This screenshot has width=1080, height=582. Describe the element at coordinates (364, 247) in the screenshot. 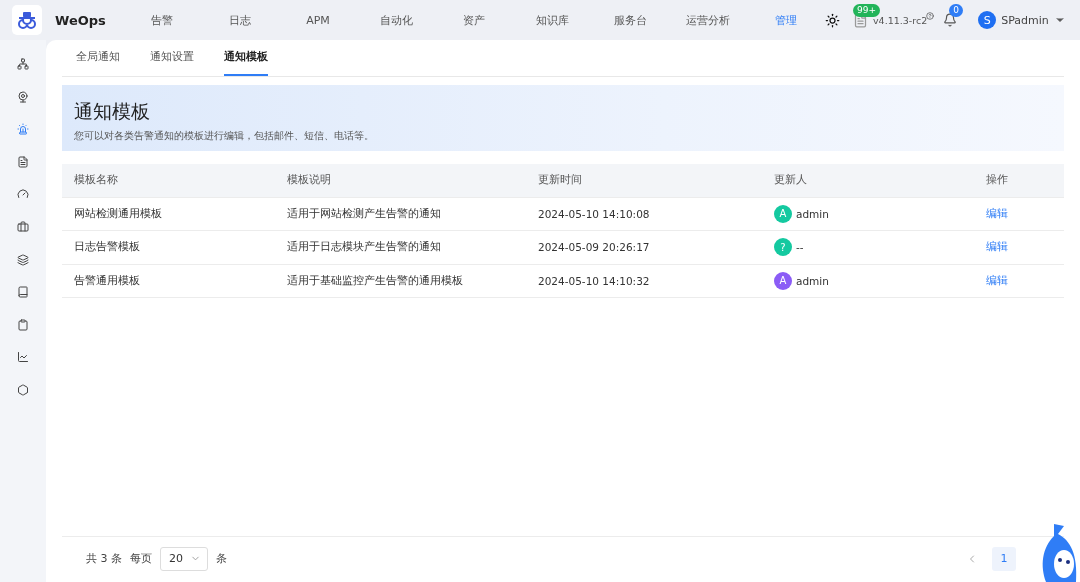

I see `table-cell-text: 适用于日志模块产生告警的通知` at that location.